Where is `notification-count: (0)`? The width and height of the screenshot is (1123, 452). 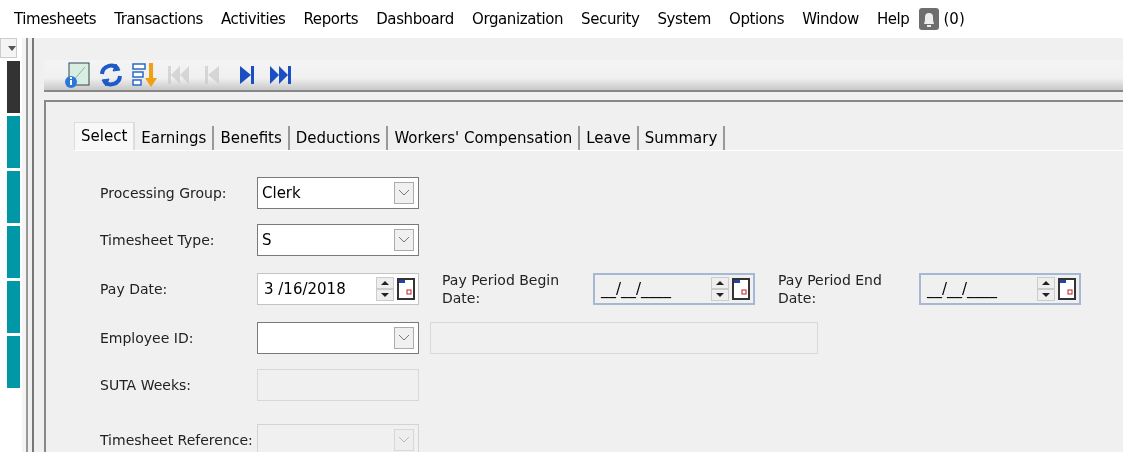
notification-count: (0) is located at coordinates (954, 19).